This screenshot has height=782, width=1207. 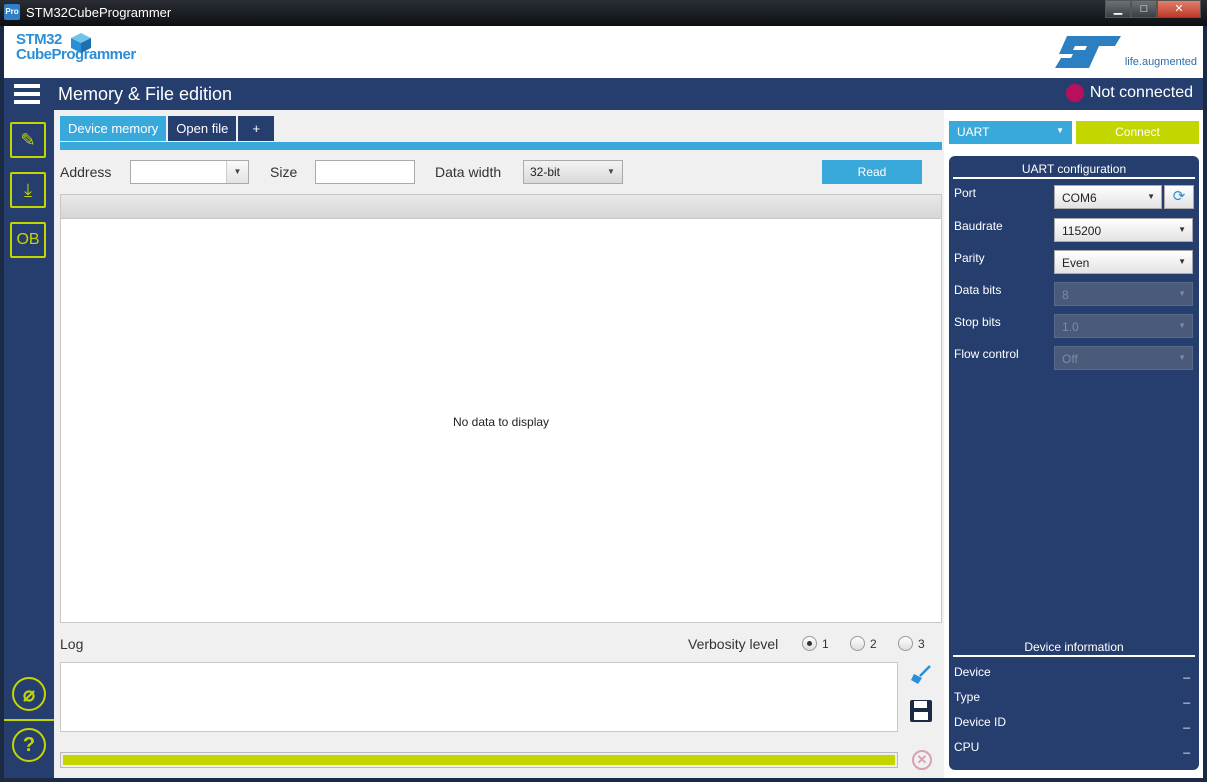 I want to click on refresh-icon: ⟳, so click(x=1179, y=196).